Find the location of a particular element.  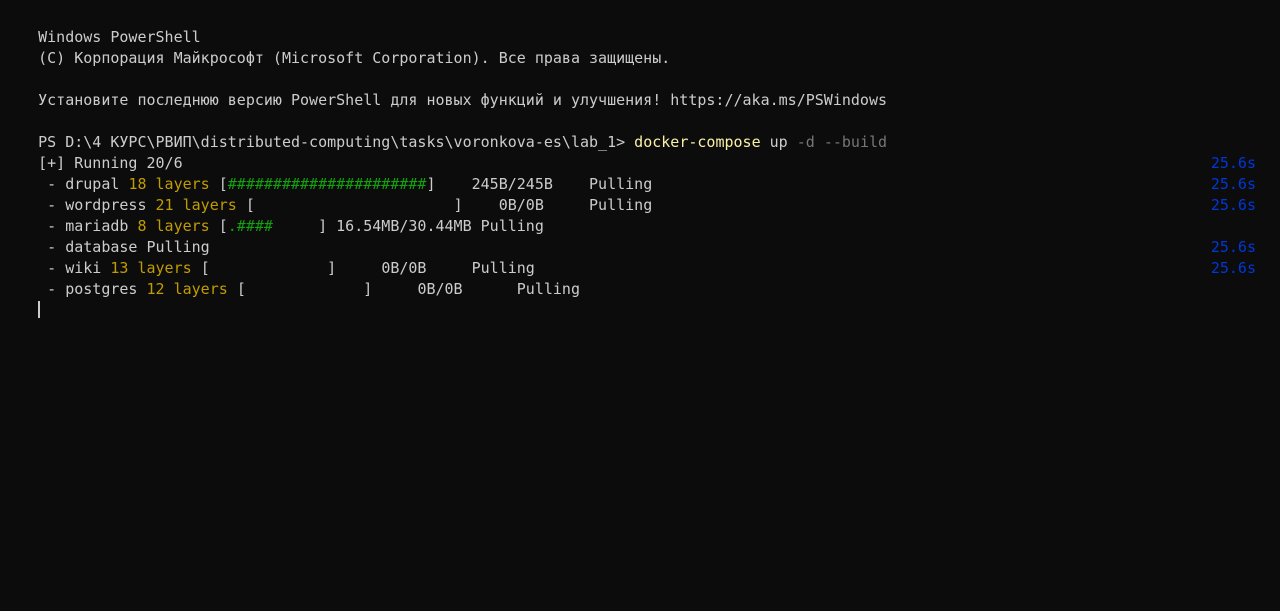

service-time-postgres: 25.6s is located at coordinates (1233, 268).